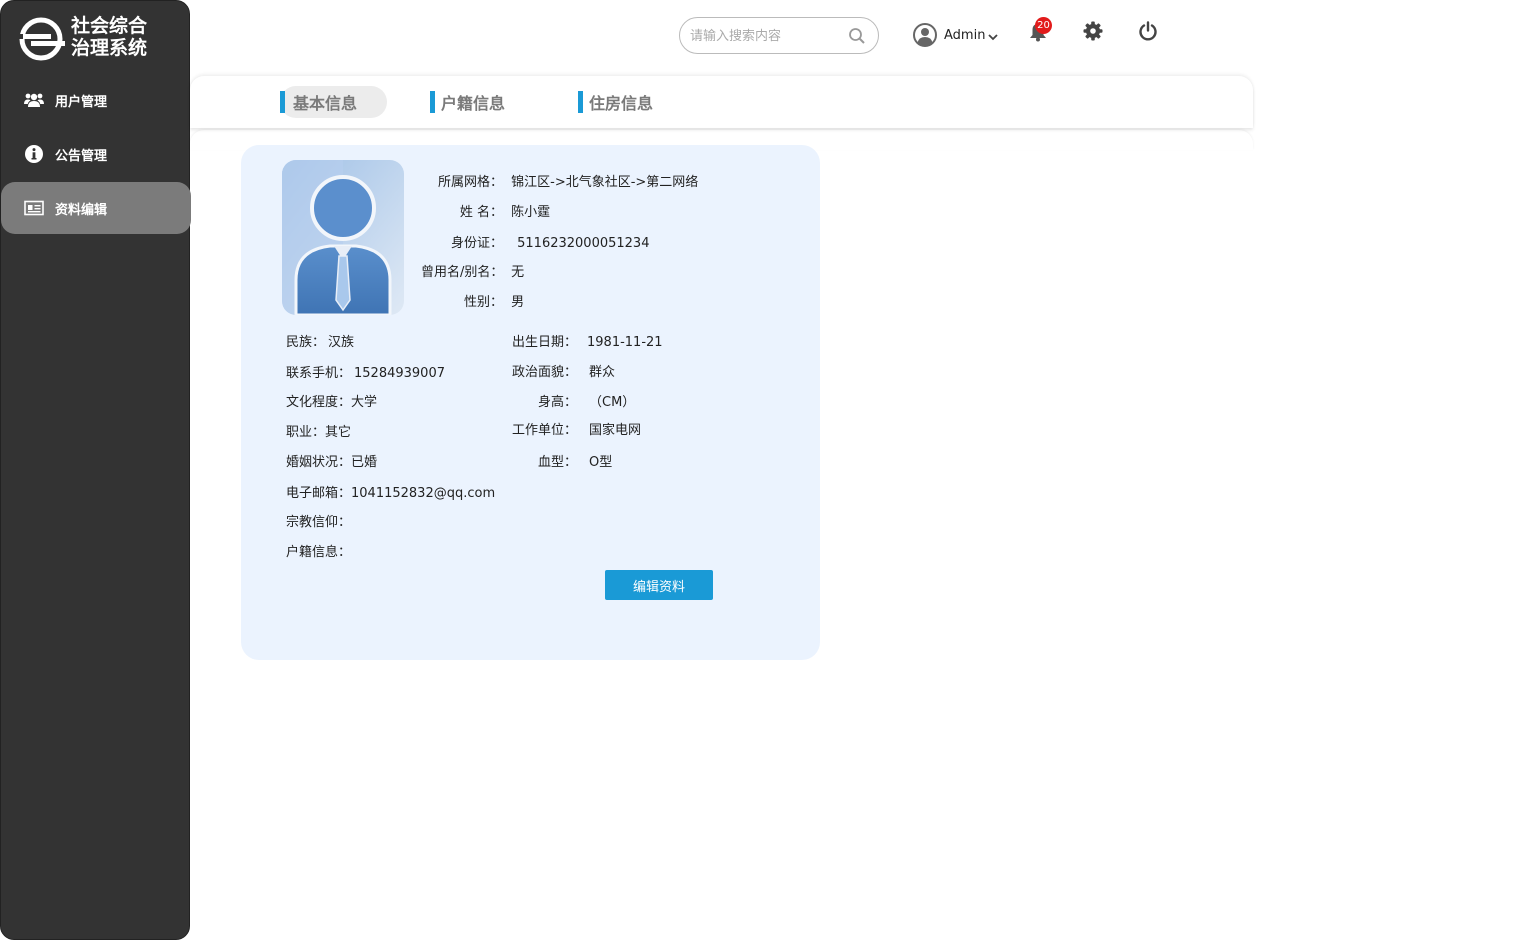  Describe the element at coordinates (319, 493) in the screenshot. I see `field-label: 电子邮箱：` at that location.